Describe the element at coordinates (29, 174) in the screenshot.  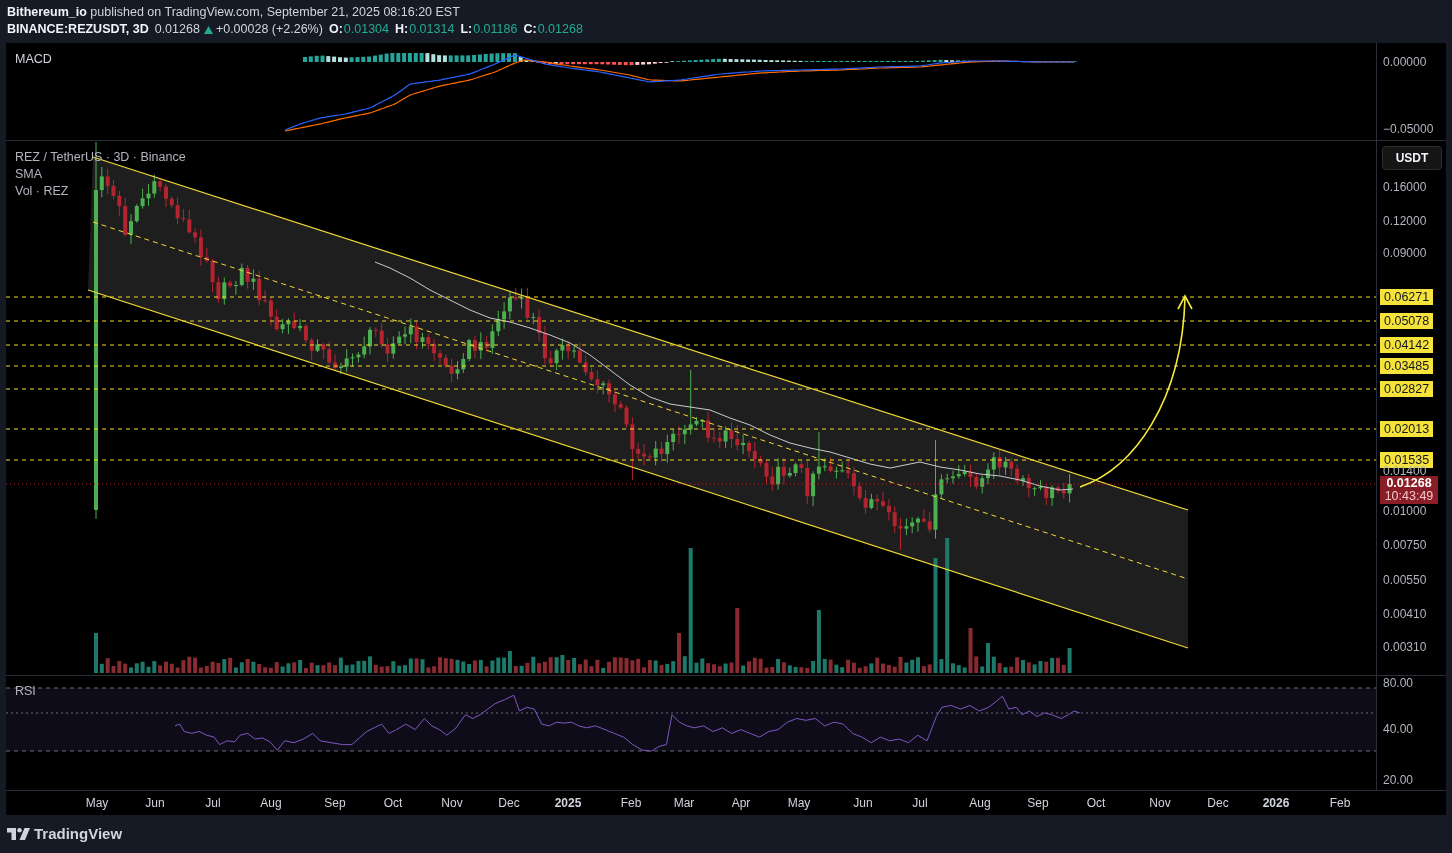
I see `indicator-legend: SMA` at that location.